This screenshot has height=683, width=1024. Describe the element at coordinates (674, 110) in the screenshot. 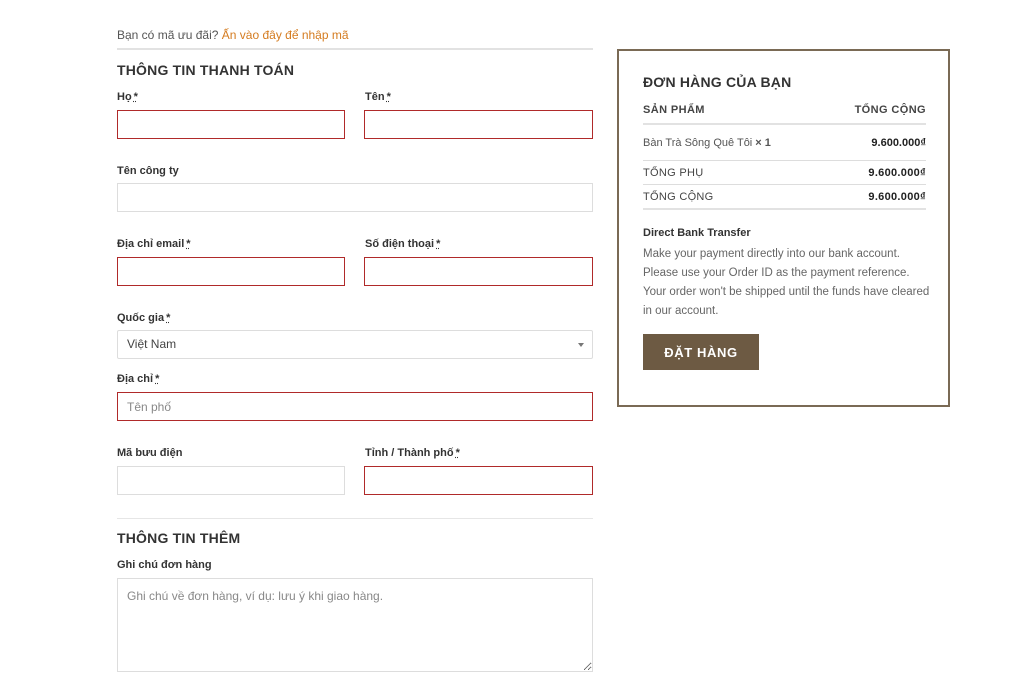

I see `col-product: SẢN PHẨM` at that location.